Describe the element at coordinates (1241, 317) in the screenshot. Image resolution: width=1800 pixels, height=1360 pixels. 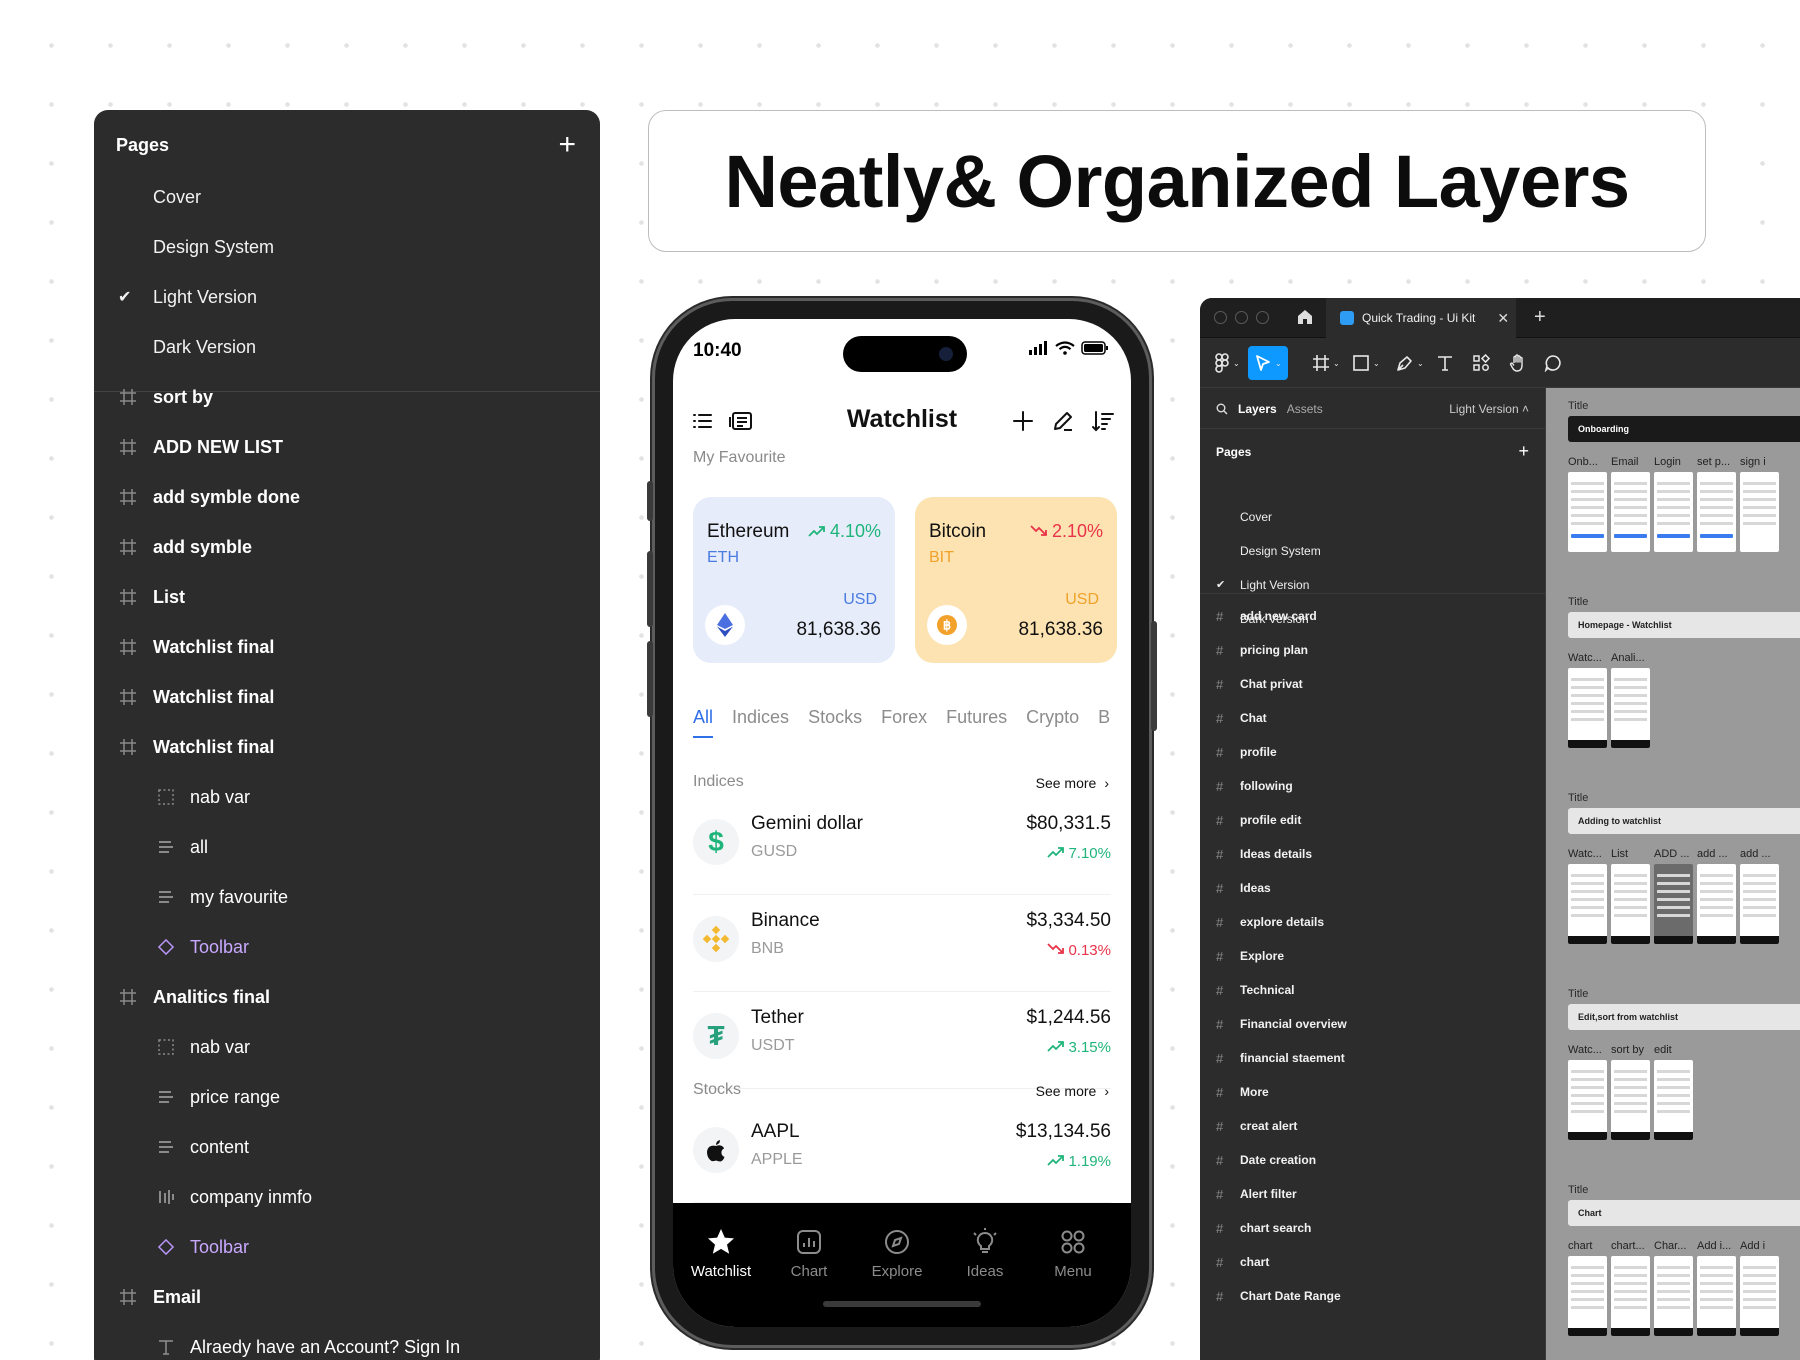
I see `minimize-window-button` at that location.